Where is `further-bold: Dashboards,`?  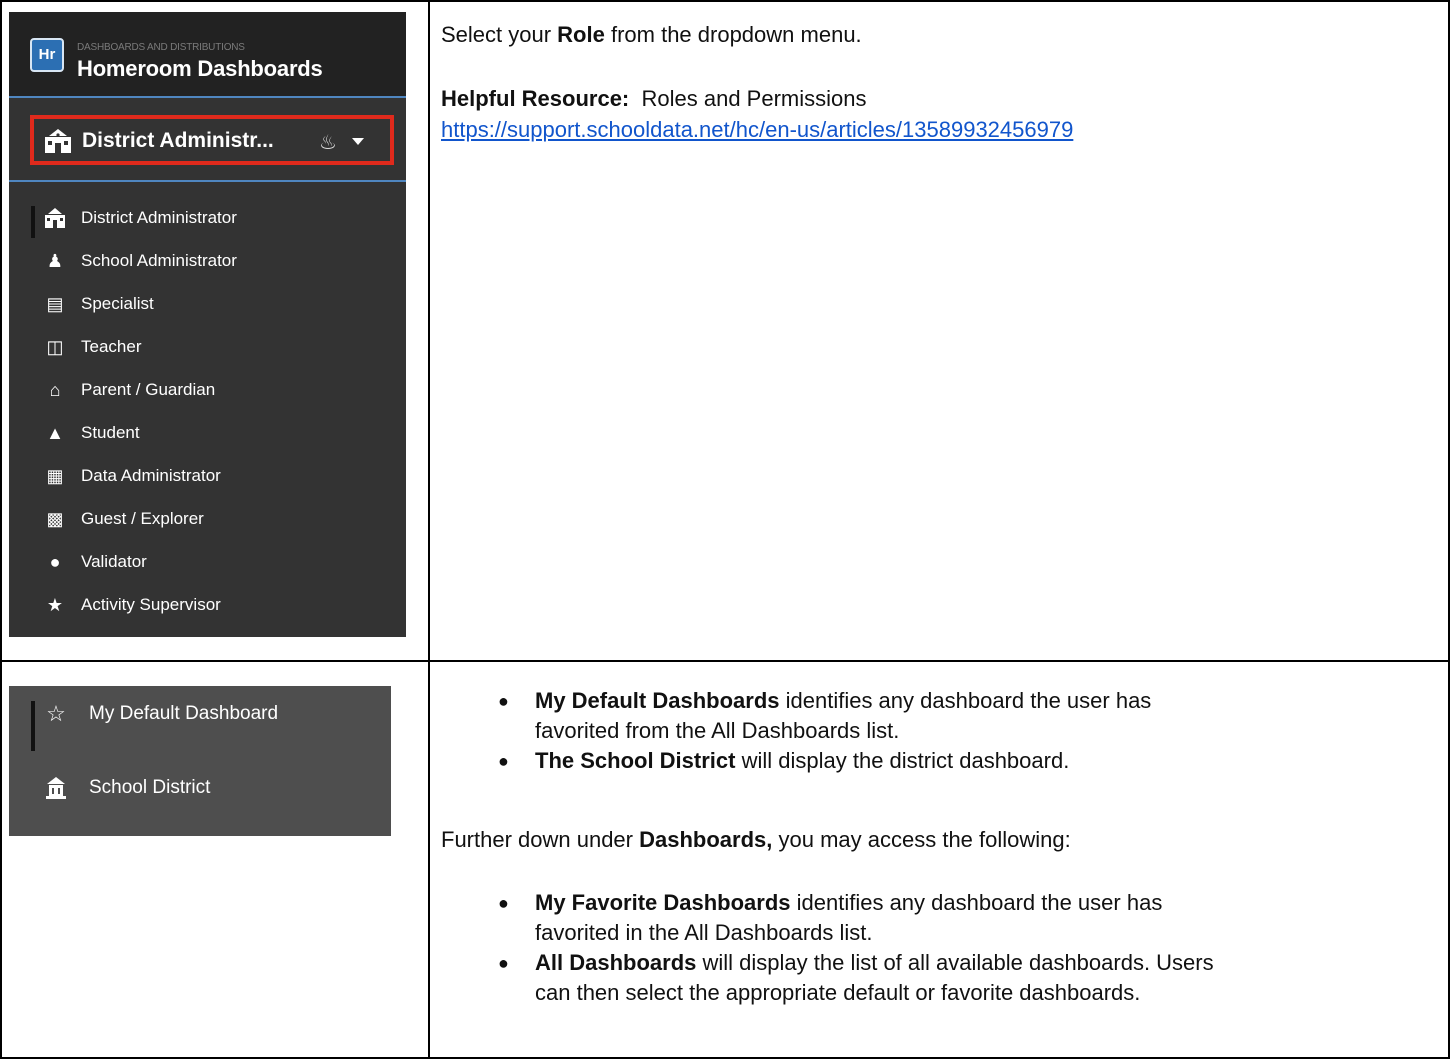
further-bold: Dashboards, is located at coordinates (706, 839).